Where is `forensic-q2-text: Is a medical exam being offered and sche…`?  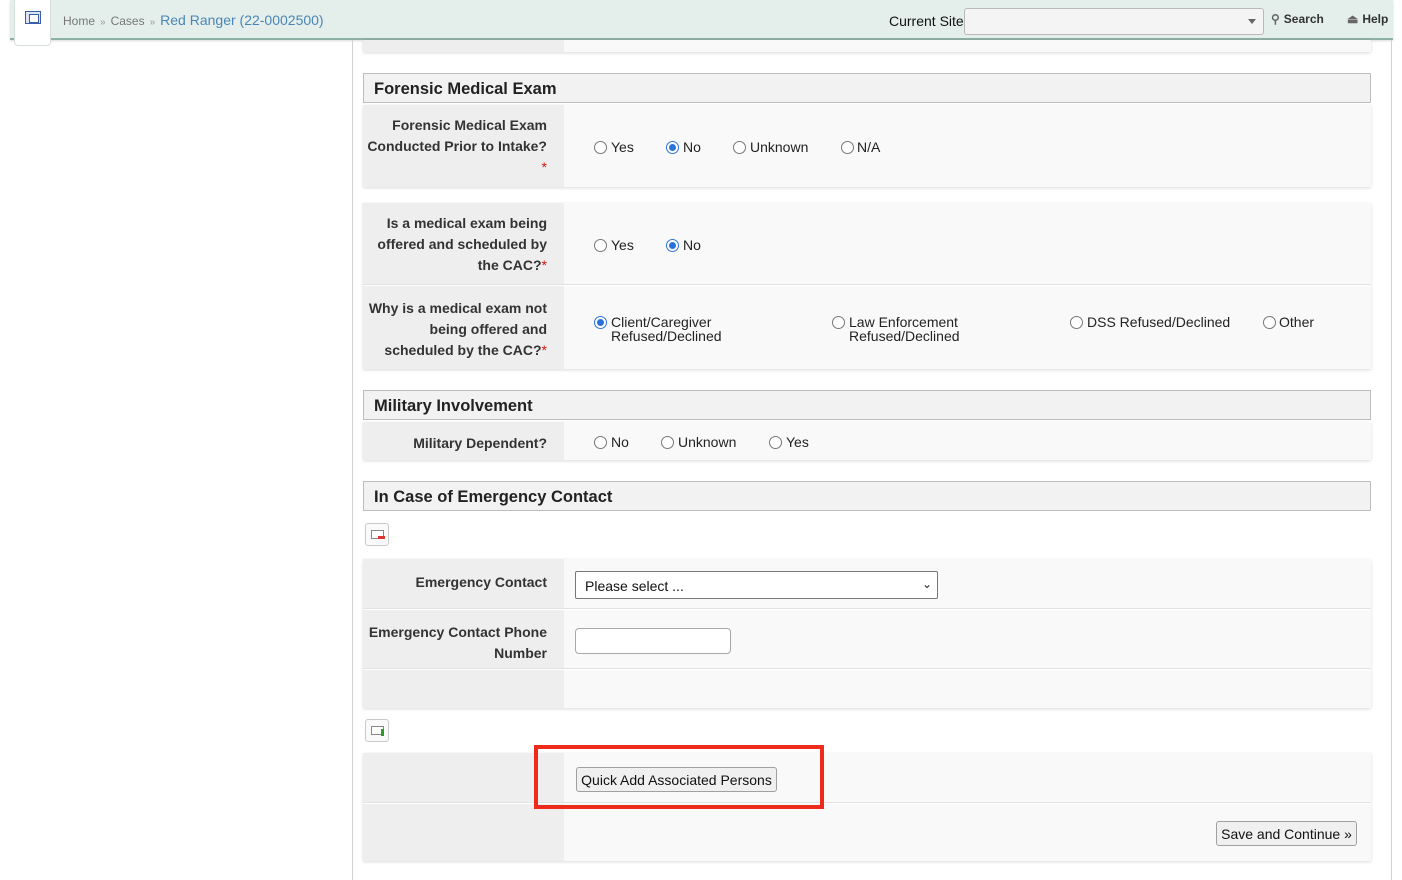
forensic-q2-text: Is a medical exam being offered and sche… is located at coordinates (462, 244).